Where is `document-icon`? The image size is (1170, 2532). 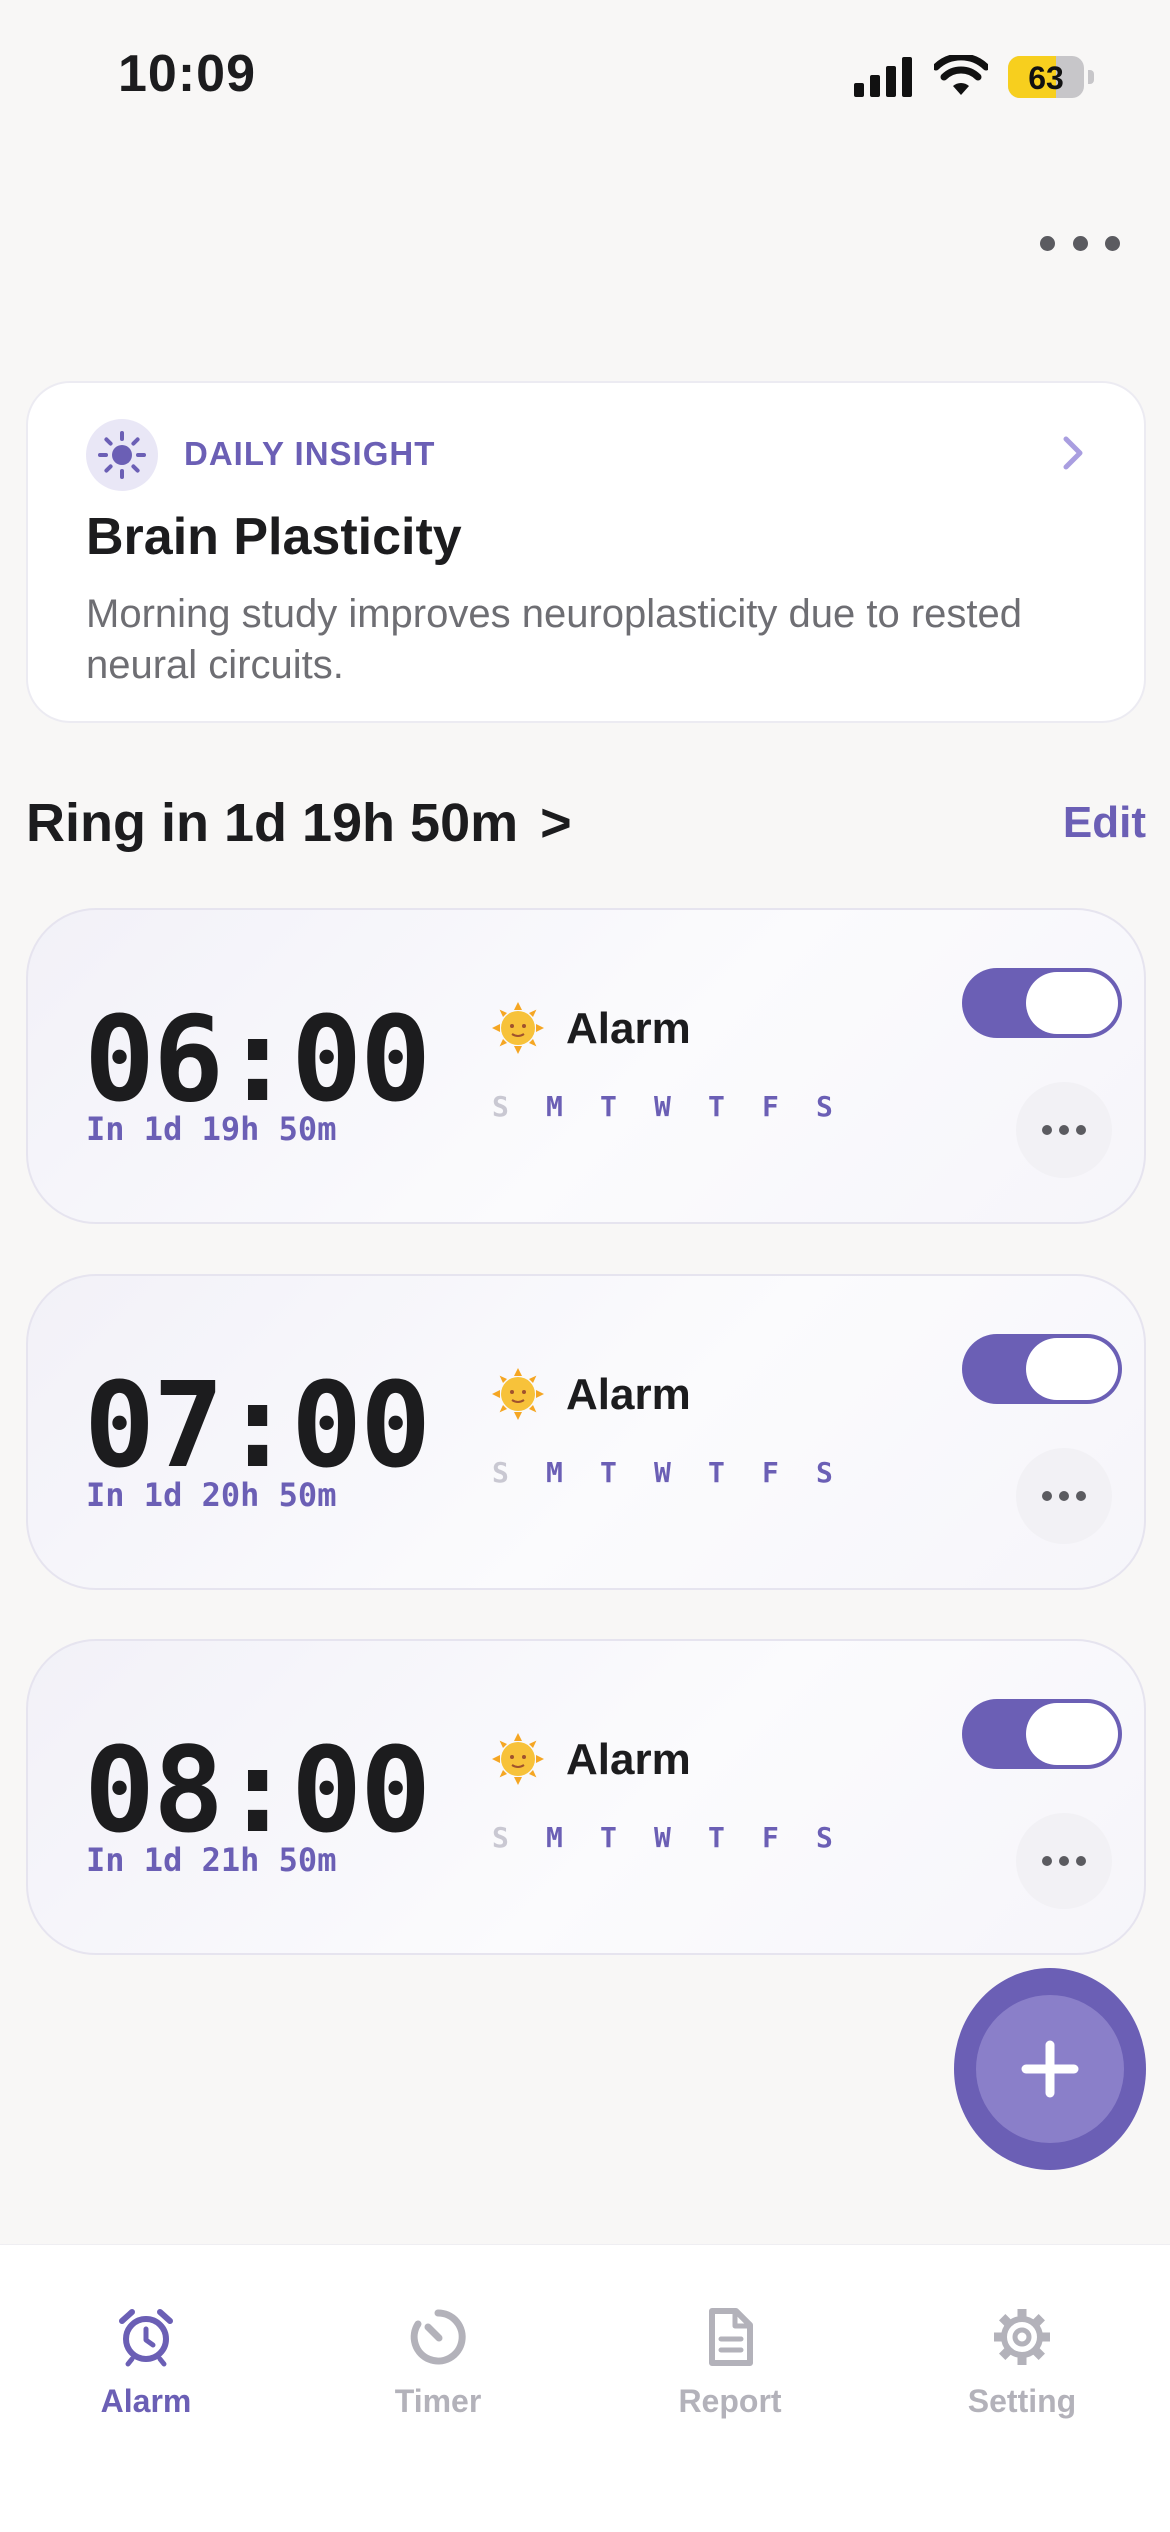
document-icon is located at coordinates (731, 2337).